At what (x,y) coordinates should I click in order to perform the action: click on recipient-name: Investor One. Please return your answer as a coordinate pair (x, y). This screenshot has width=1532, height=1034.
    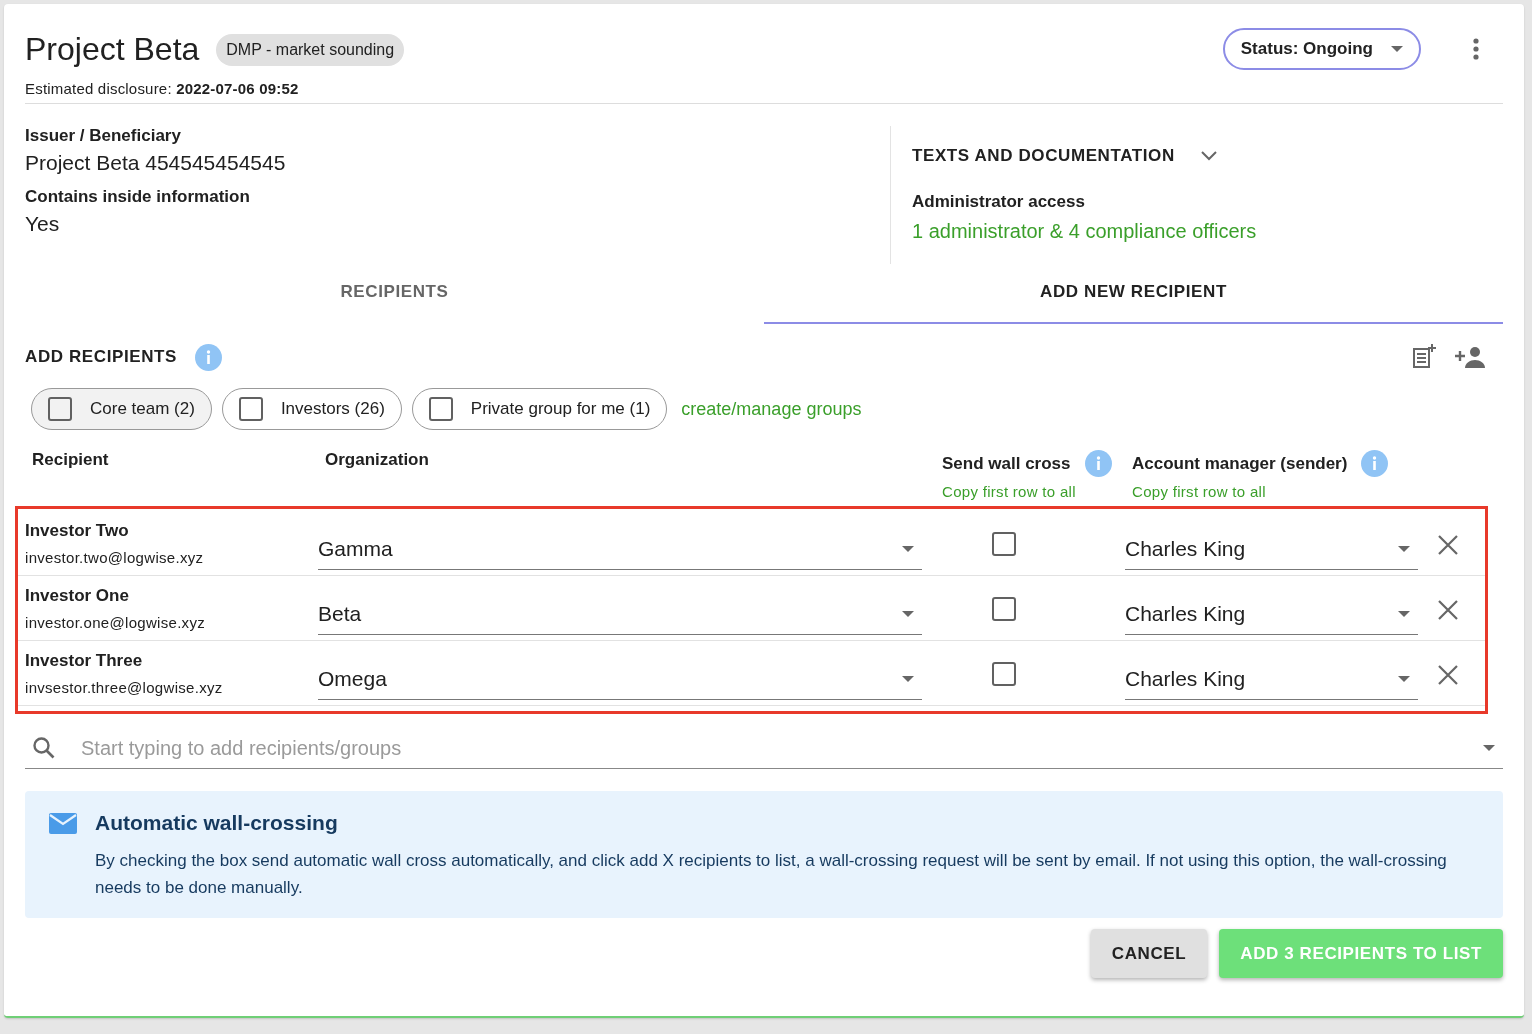
    Looking at the image, I should click on (77, 595).